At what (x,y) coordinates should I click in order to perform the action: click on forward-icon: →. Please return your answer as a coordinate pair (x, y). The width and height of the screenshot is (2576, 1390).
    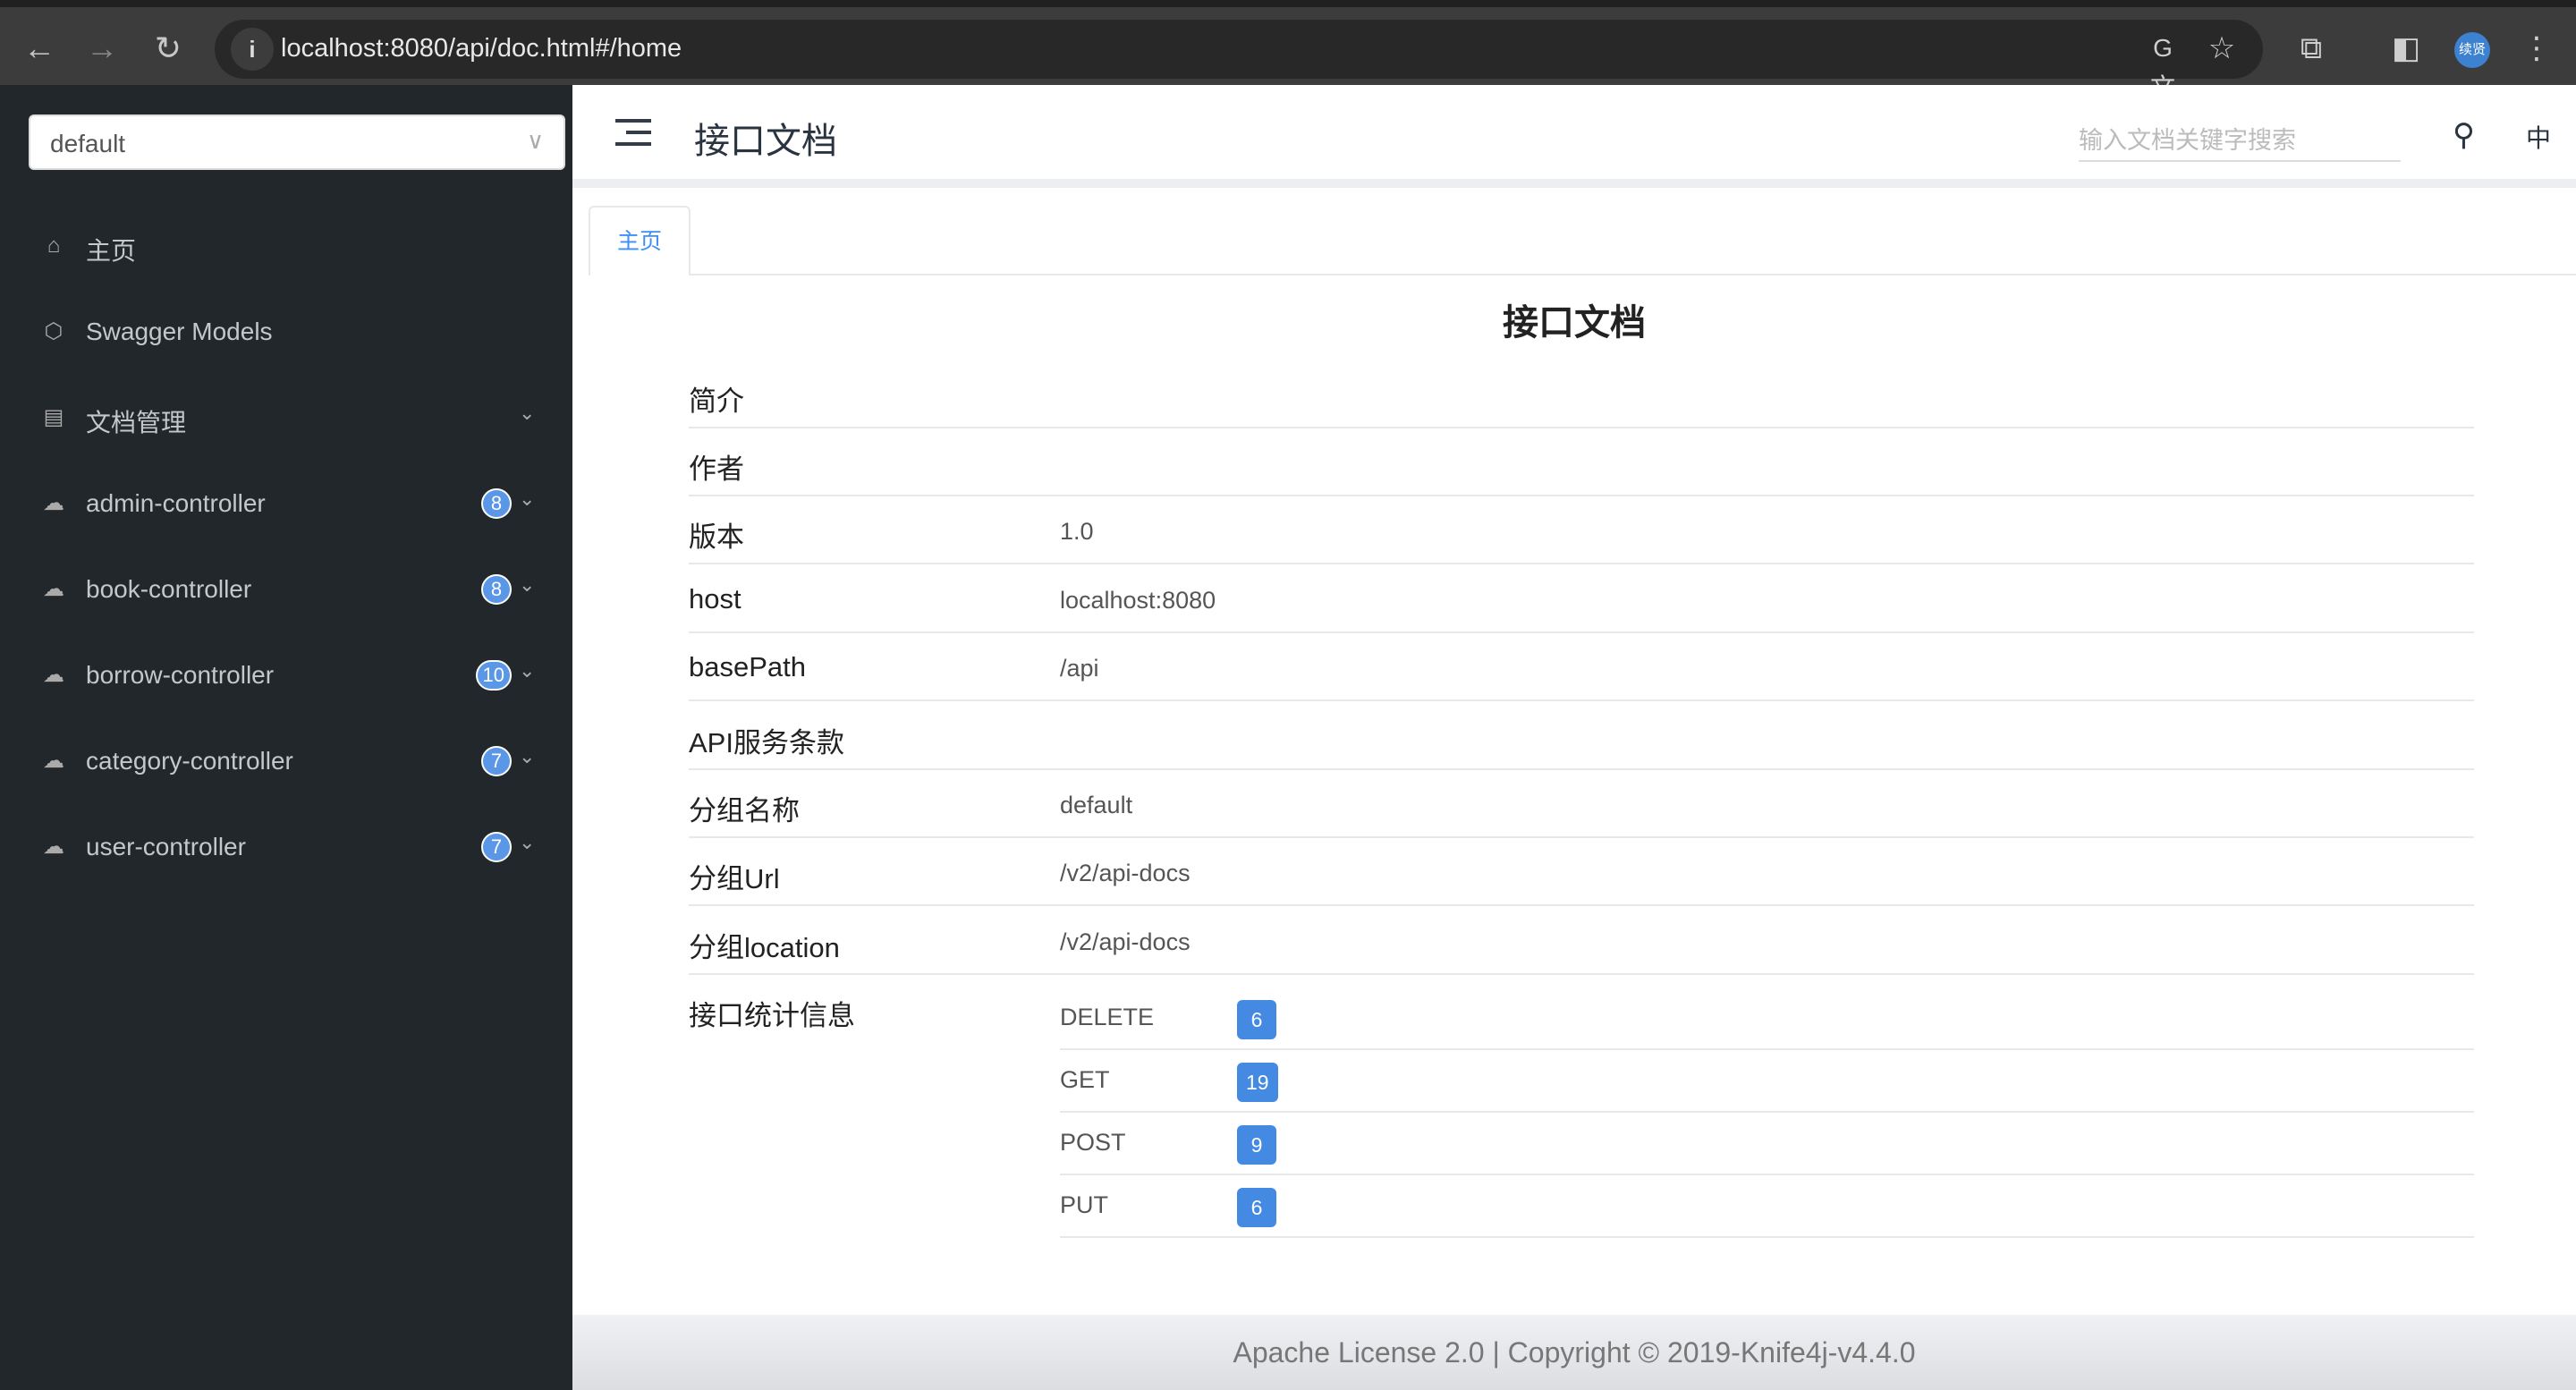
    Looking at the image, I should click on (101, 48).